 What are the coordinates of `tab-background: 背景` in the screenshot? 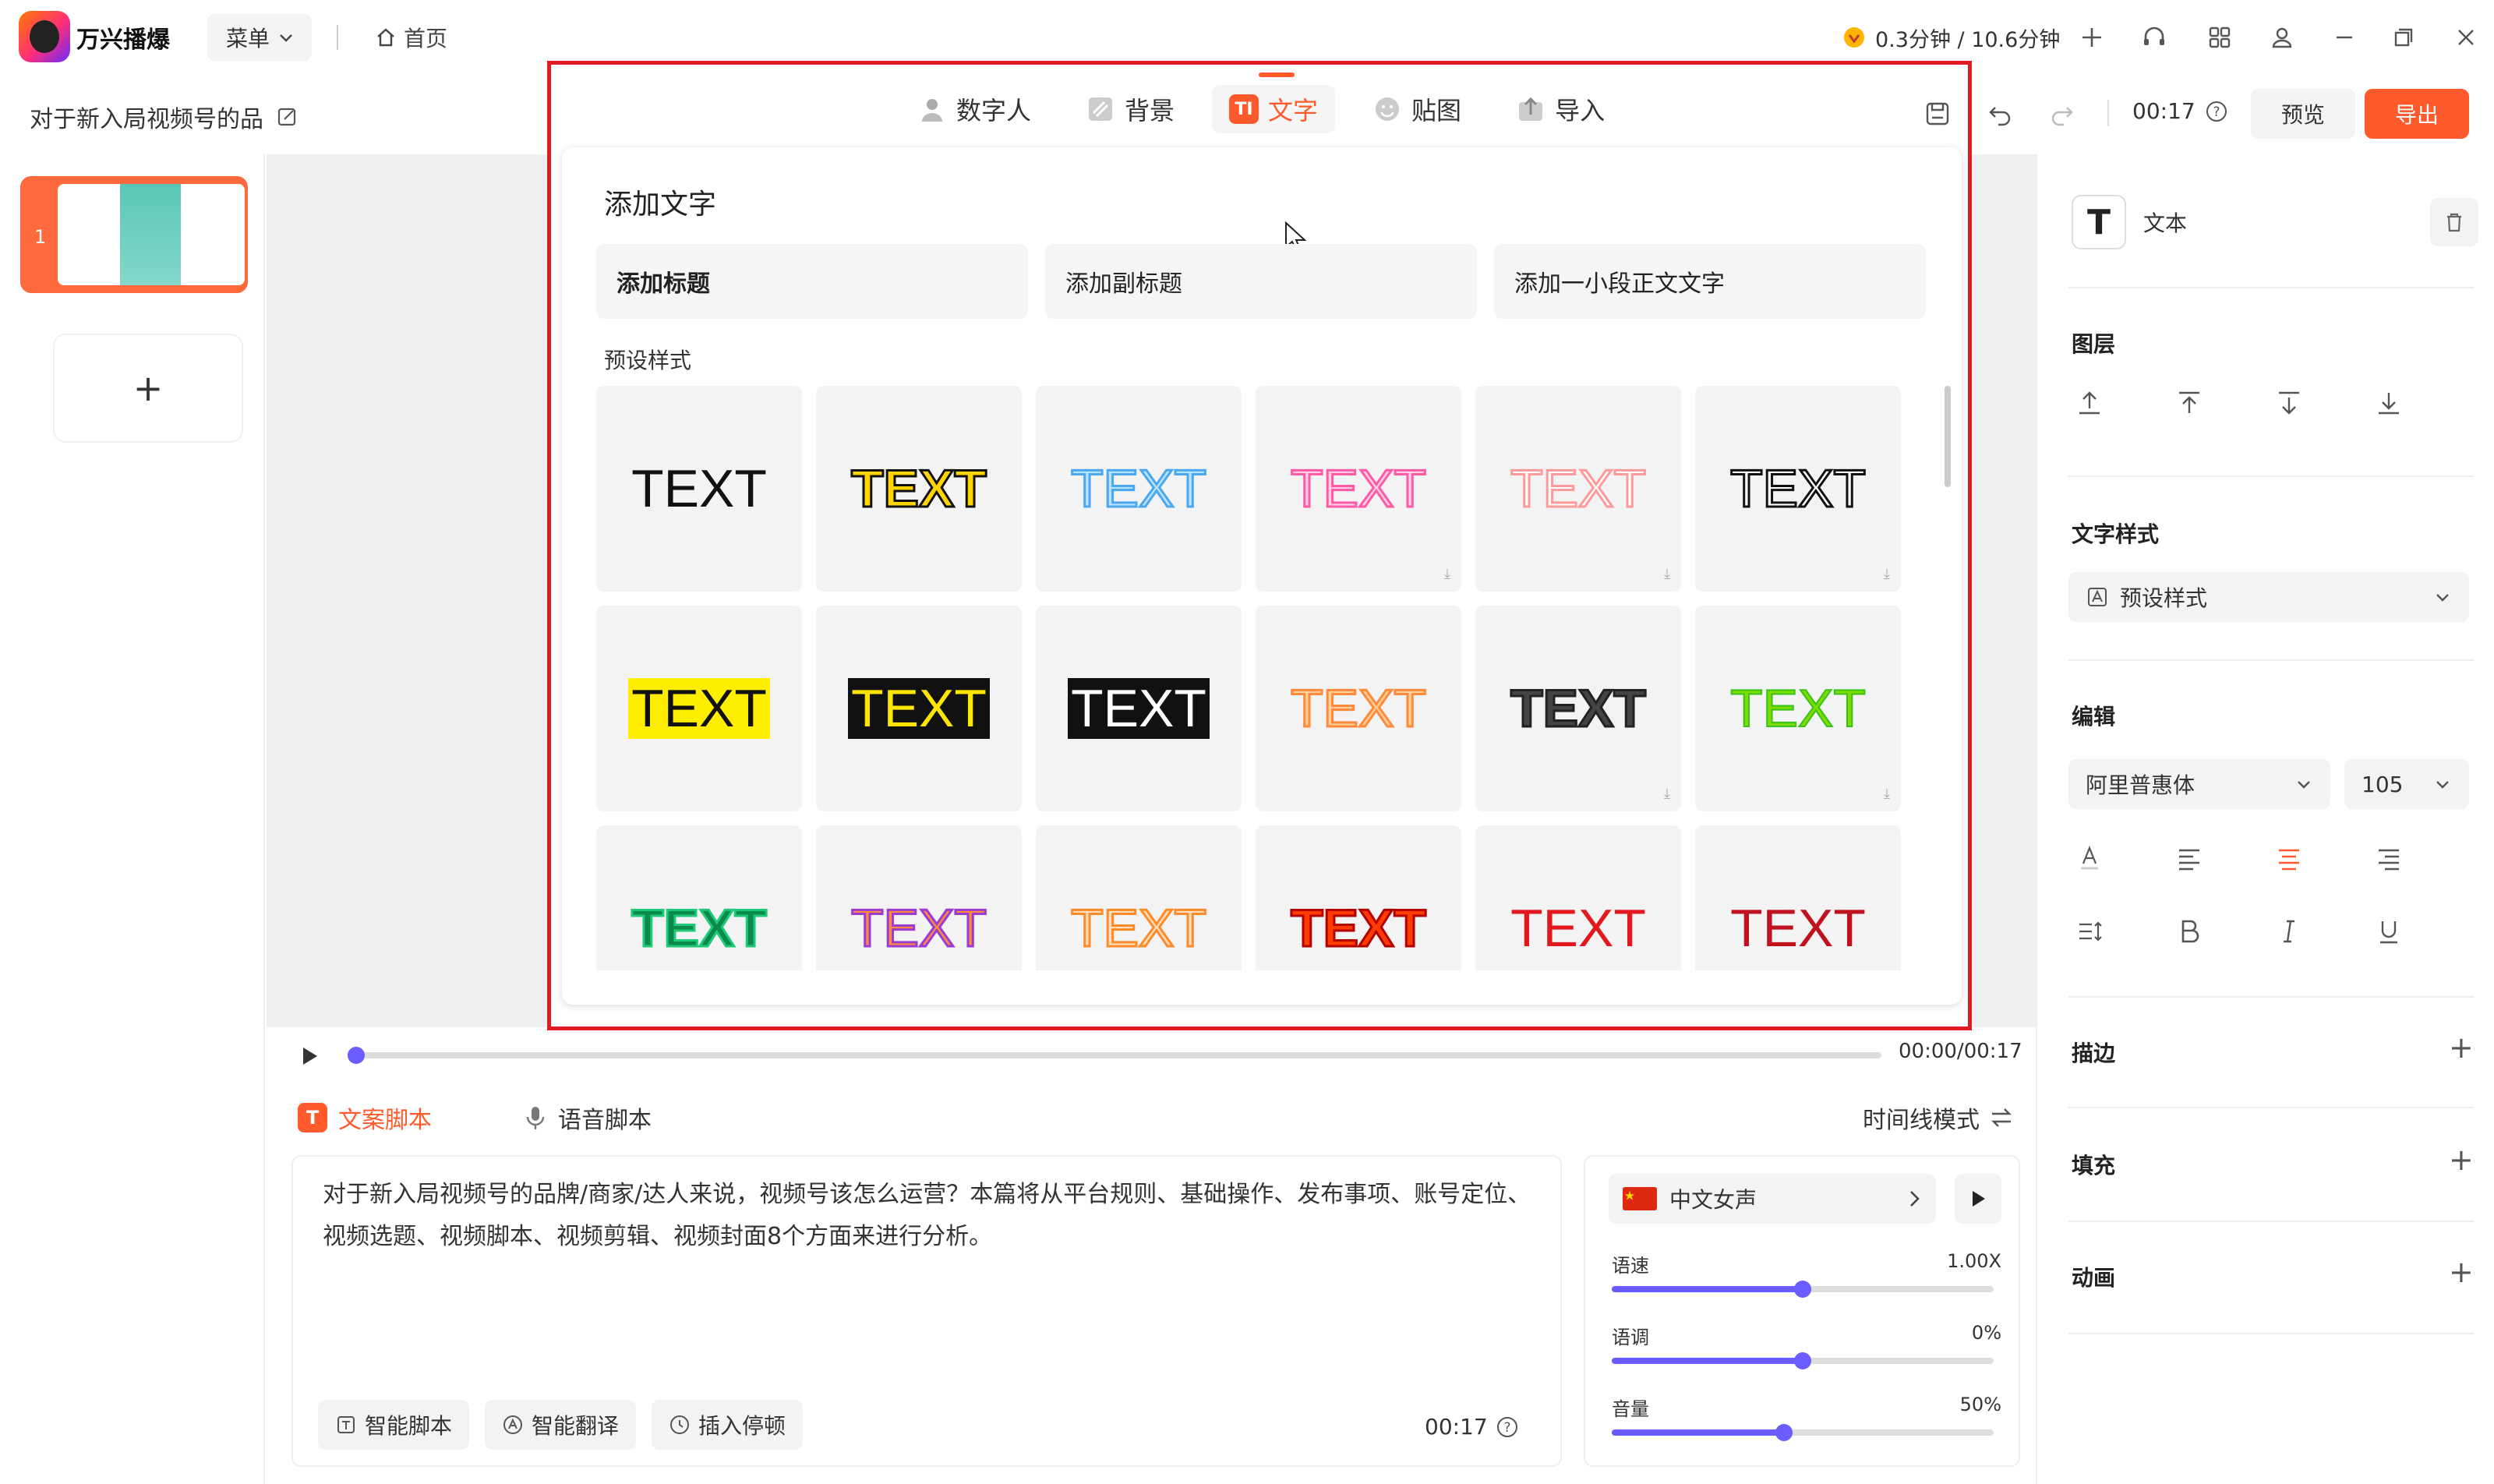 It's located at (1130, 109).